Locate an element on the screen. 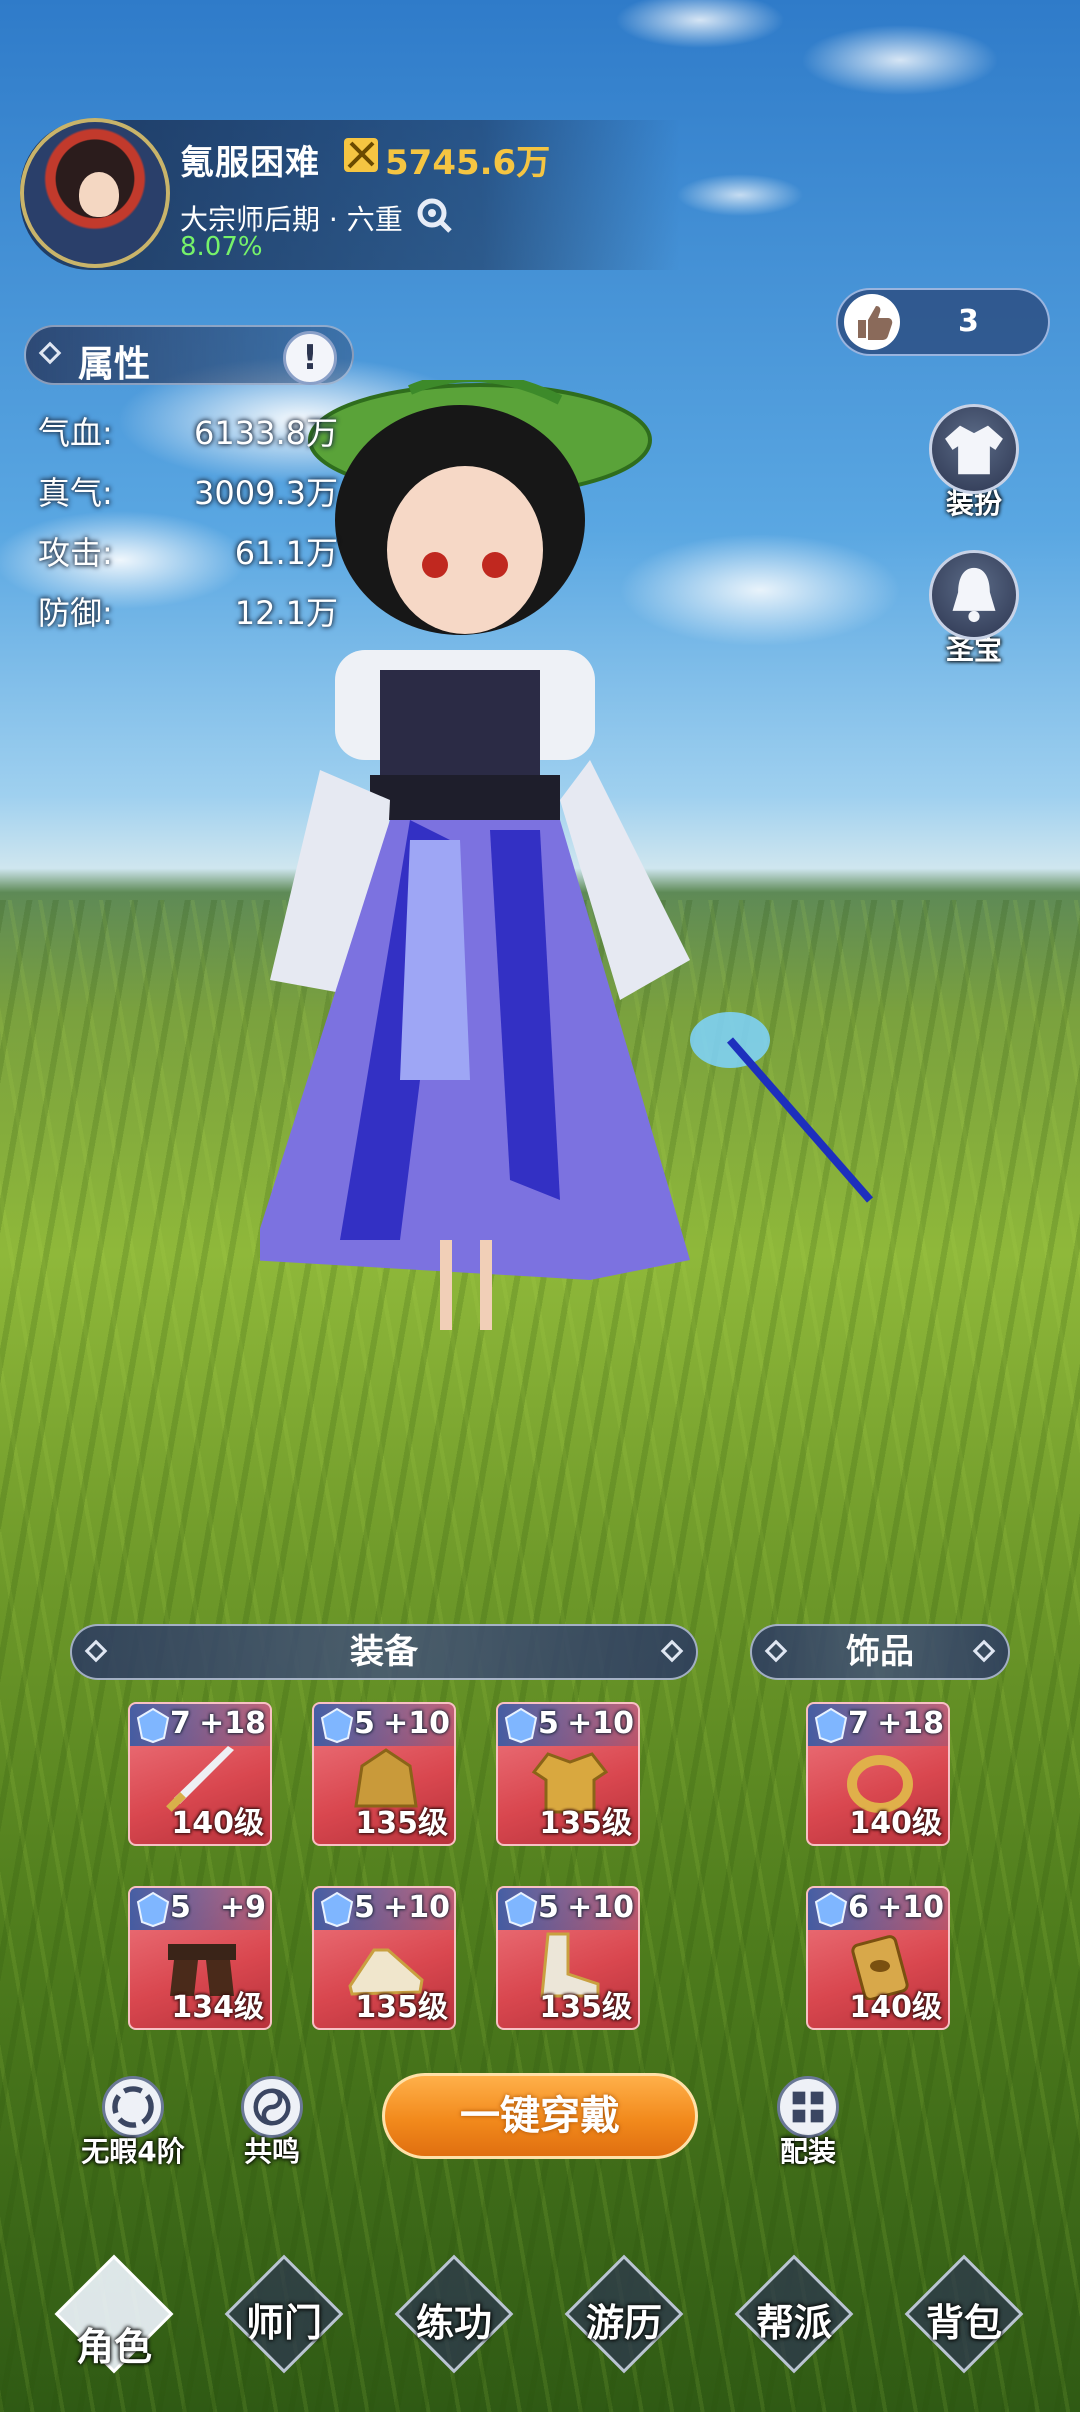 The image size is (1080, 2412). attribute-row-hp: 气血: 6133.8万 is located at coordinates (188, 431).